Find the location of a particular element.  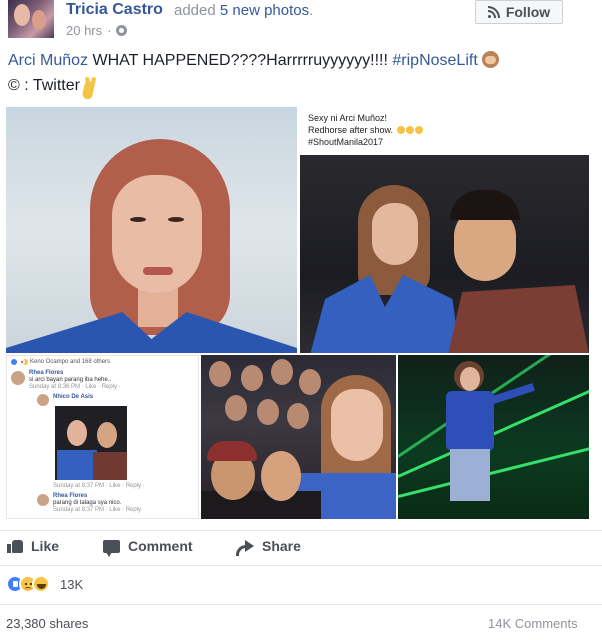

selfie-scene is located at coordinates (444, 254).